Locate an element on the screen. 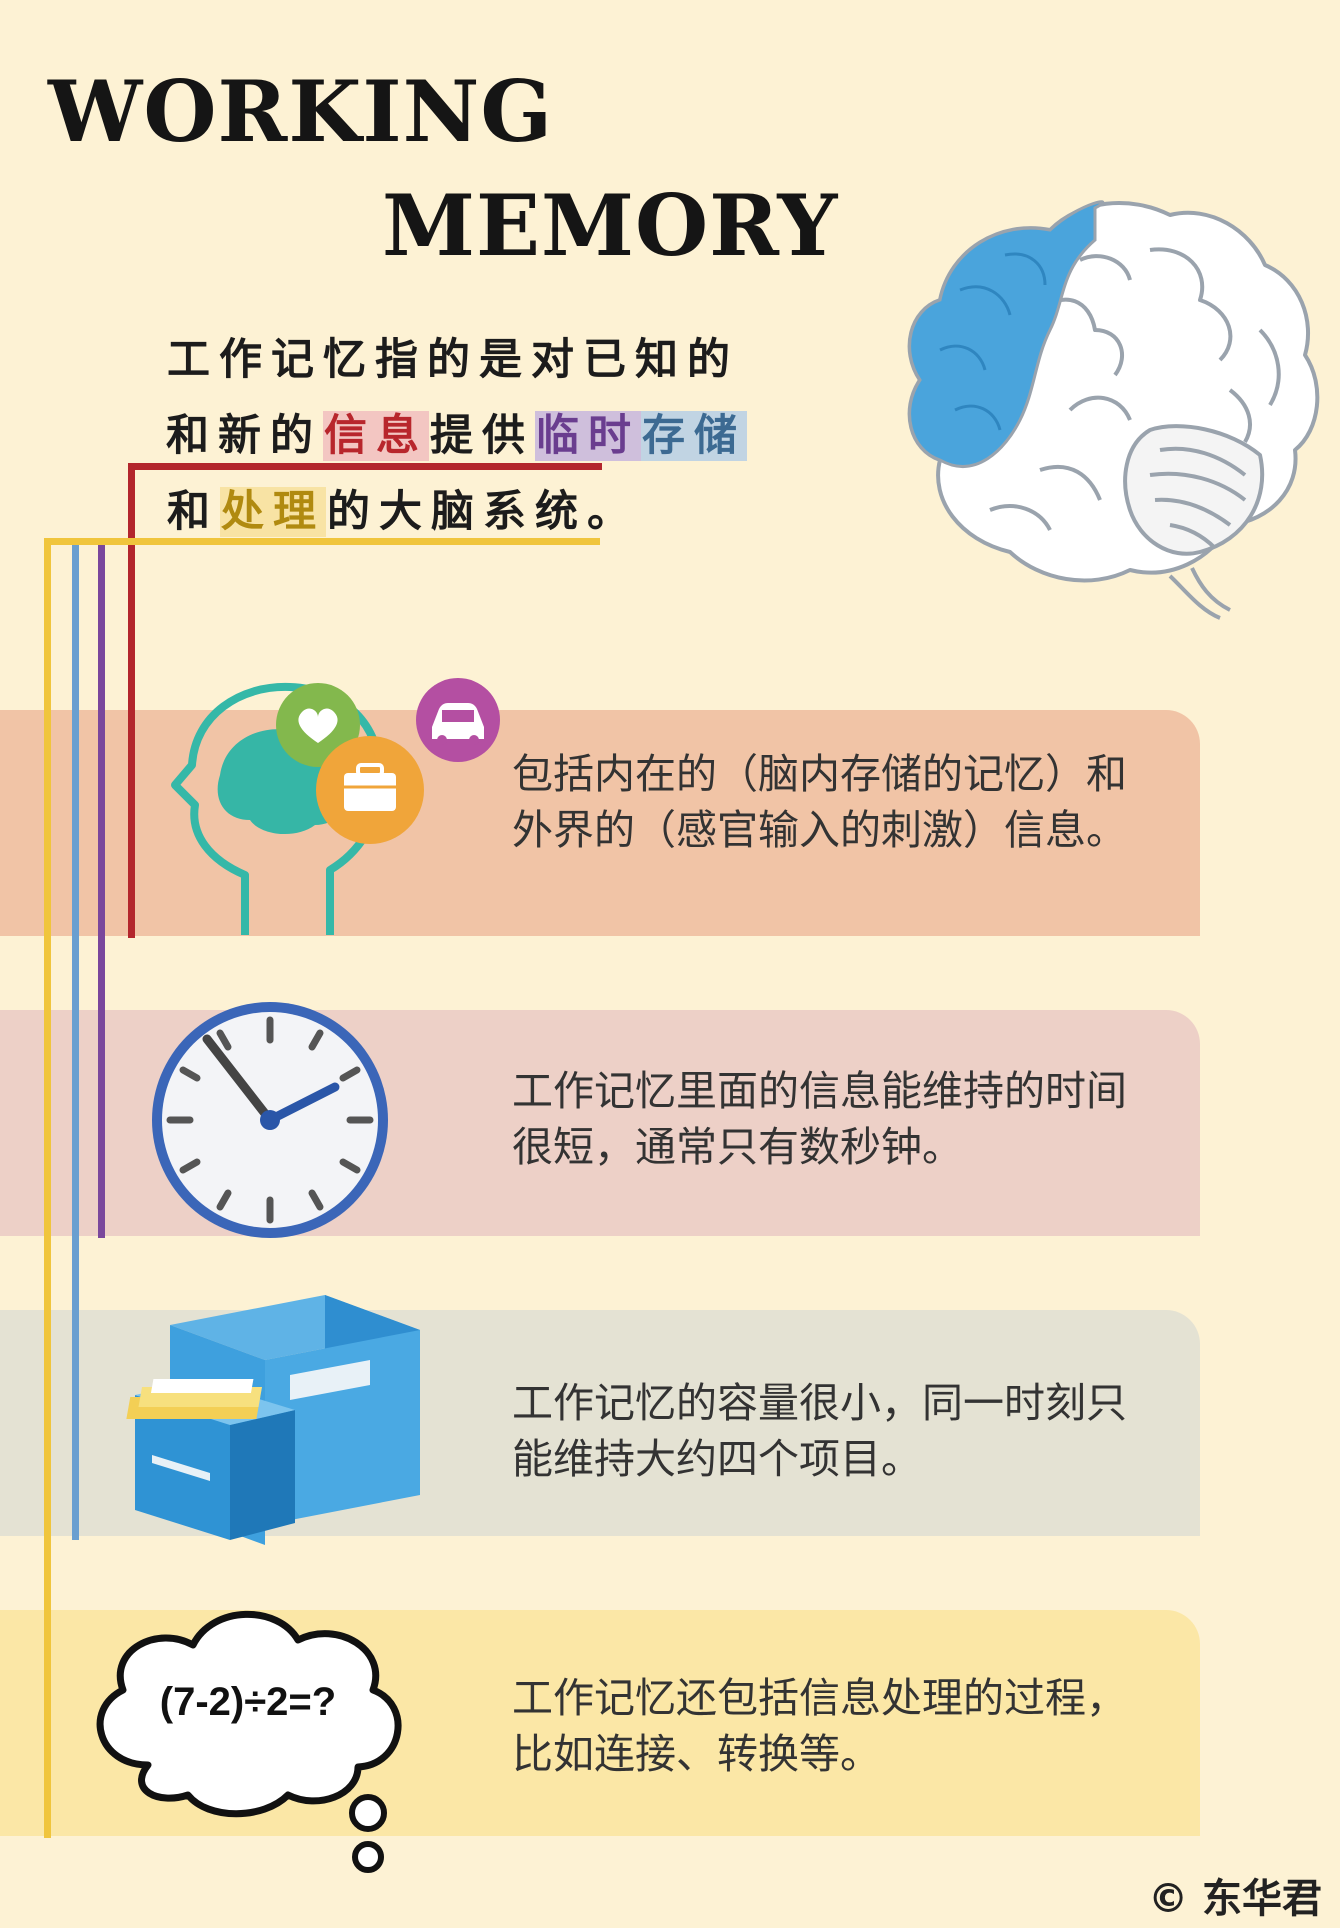  card-text: 包括内在的（脑内存储的记忆）和外界的（感官输入的刺激）信息。 is located at coordinates (819, 802).